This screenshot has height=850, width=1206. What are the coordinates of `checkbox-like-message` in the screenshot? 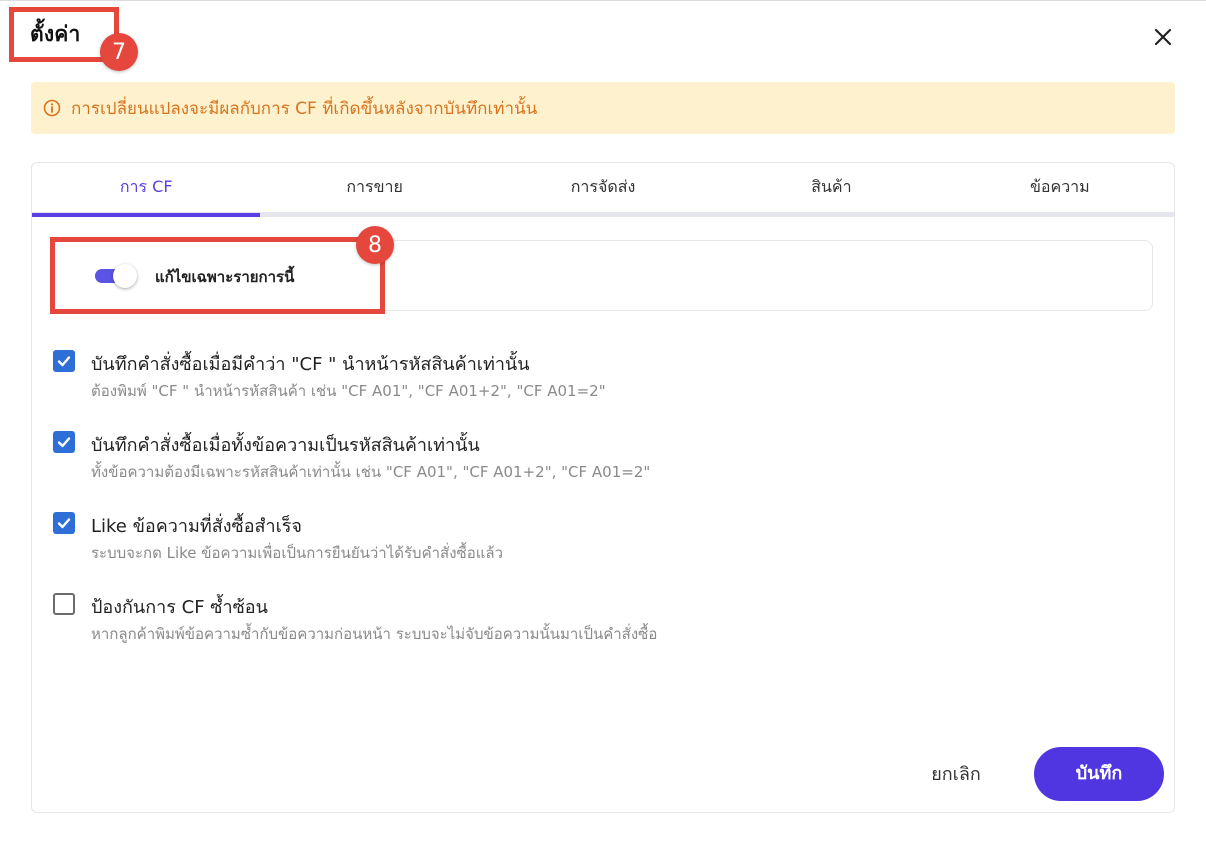 It's located at (64, 523).